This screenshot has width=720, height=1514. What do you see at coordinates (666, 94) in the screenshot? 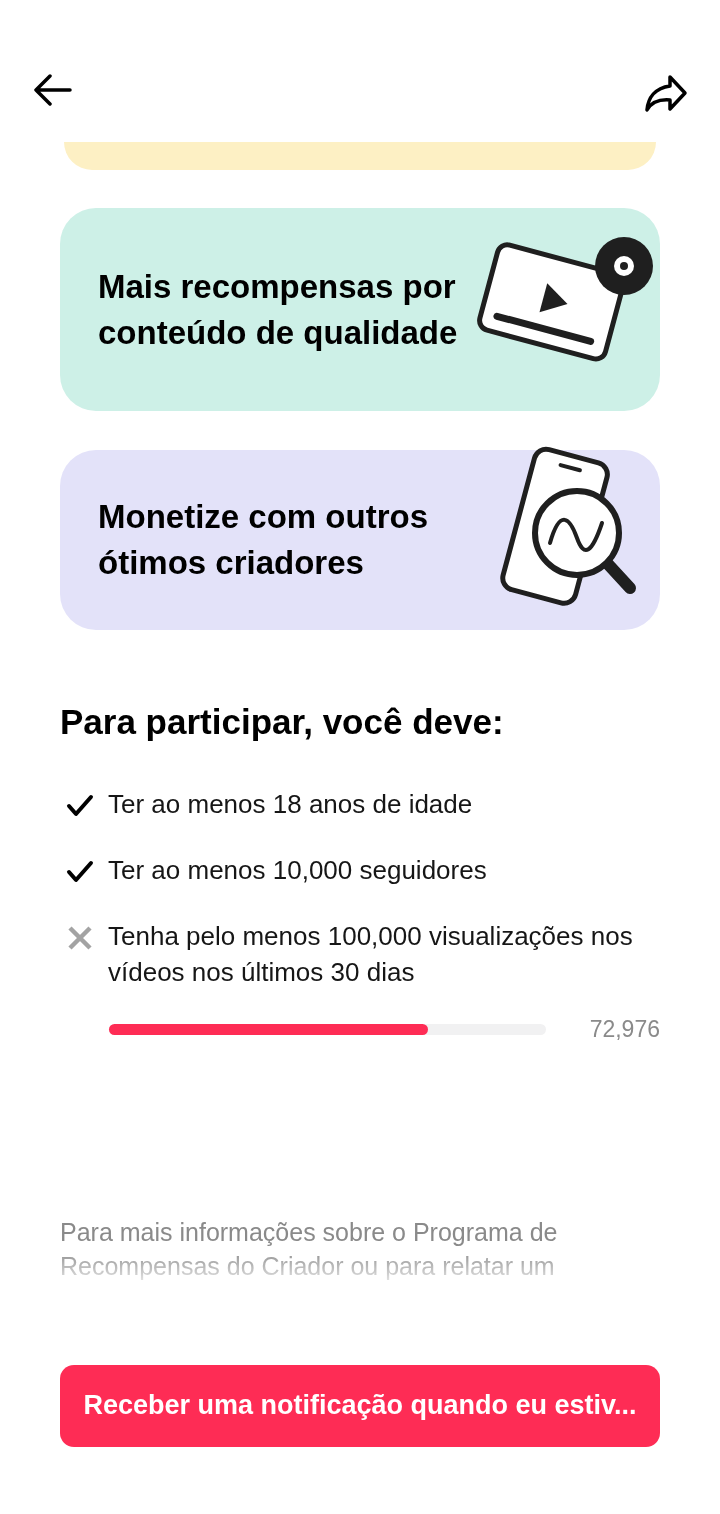
I see `share-icon` at bounding box center [666, 94].